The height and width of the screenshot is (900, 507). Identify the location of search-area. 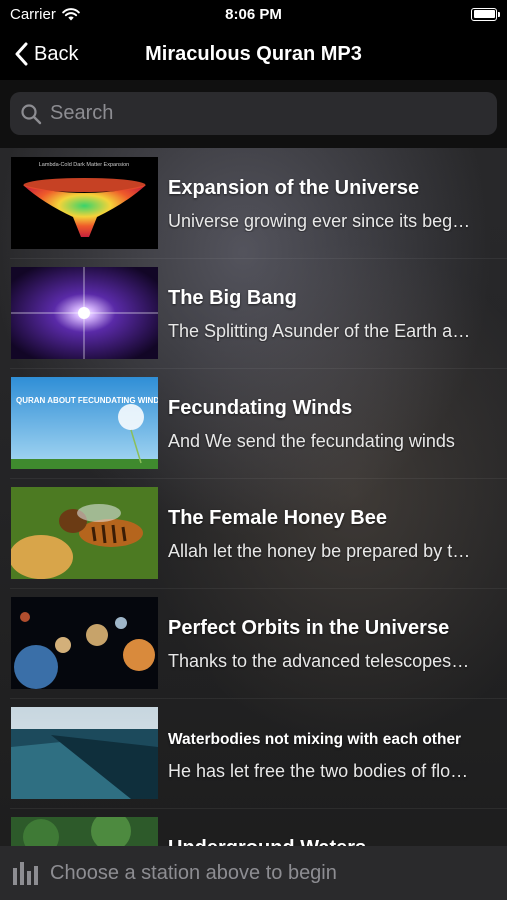
(253, 114).